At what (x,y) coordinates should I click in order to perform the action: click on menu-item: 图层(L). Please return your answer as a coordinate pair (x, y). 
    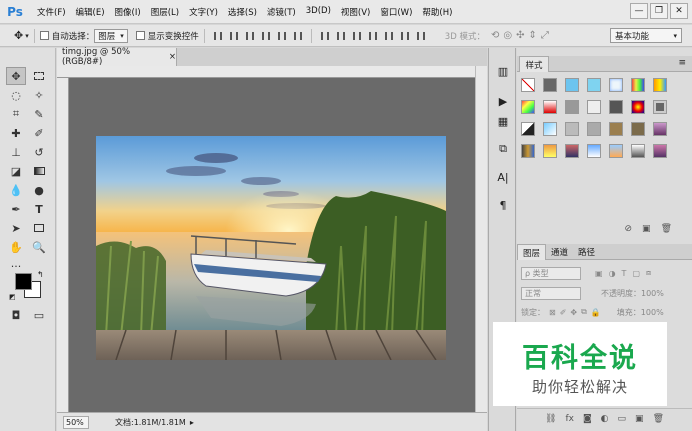
    Looking at the image, I should click on (165, 12).